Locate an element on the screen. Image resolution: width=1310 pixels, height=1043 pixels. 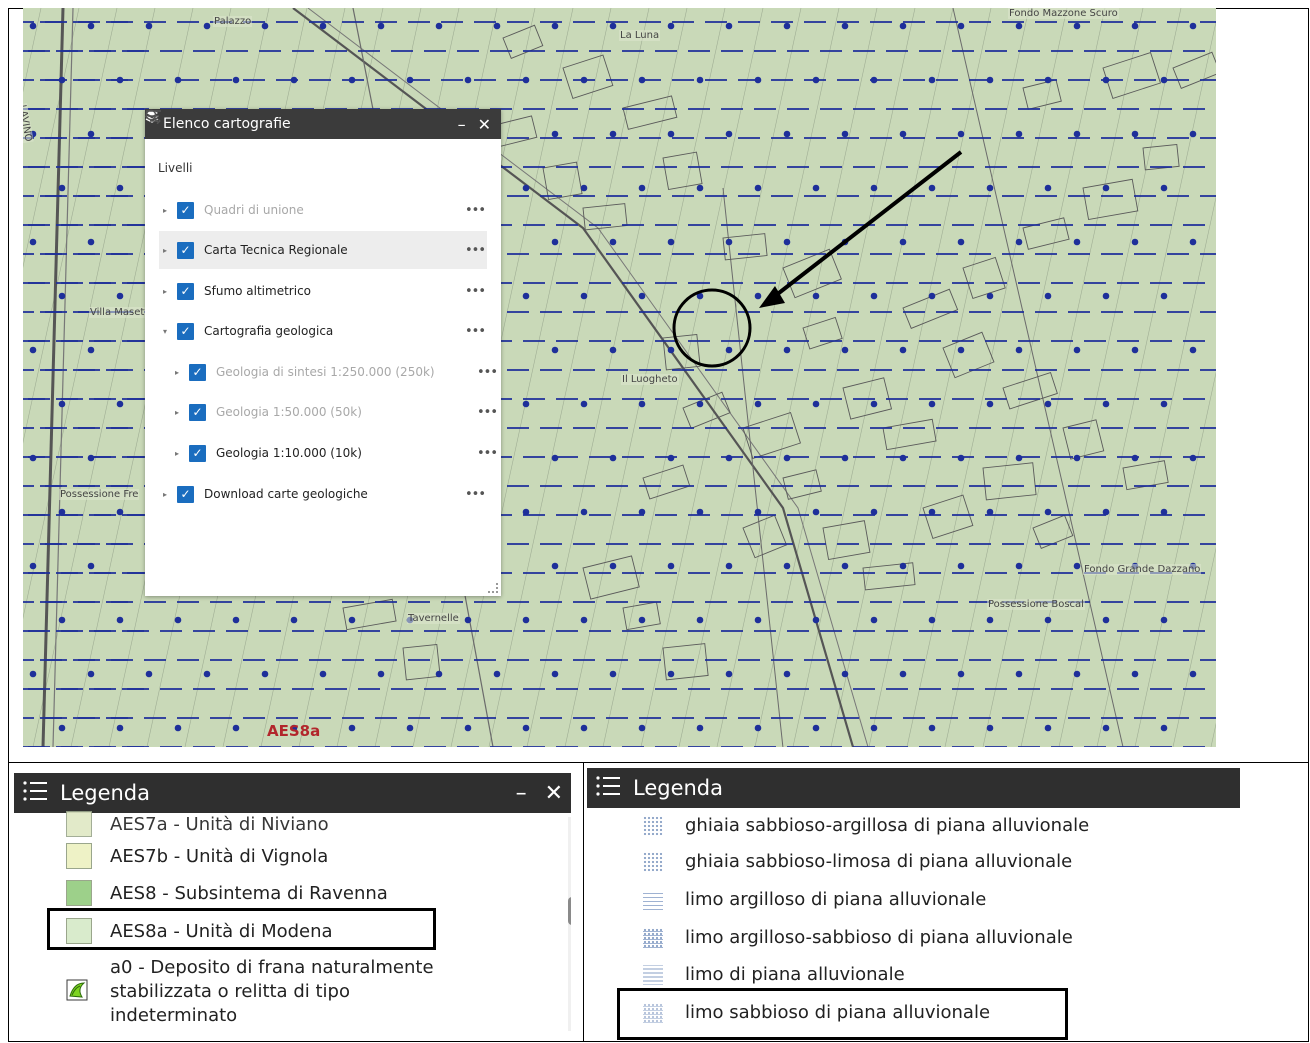
legend-item: AES8 - Subsintema di Ravenna is located at coordinates (227, 893).